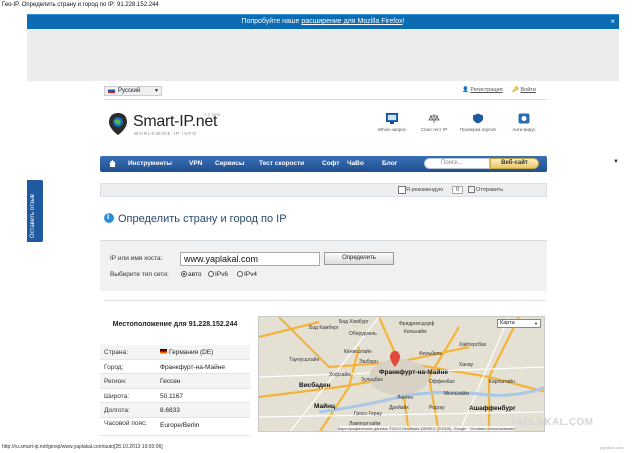 Image resolution: width=640 pixels, height=453 pixels. I want to click on send-button: Отправить, so click(485, 189).